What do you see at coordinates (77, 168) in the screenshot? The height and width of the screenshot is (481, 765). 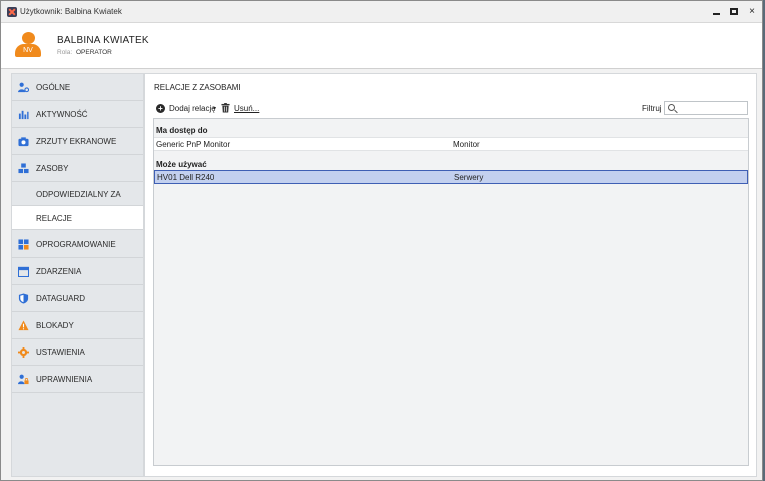 I see `sidebar-item-zasoby: ZASOBY` at bounding box center [77, 168].